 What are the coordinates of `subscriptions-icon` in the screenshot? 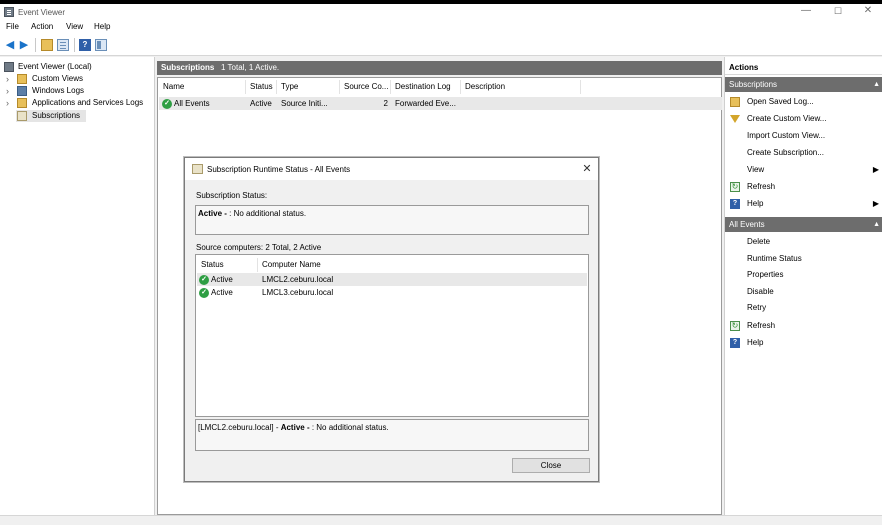 It's located at (22, 116).